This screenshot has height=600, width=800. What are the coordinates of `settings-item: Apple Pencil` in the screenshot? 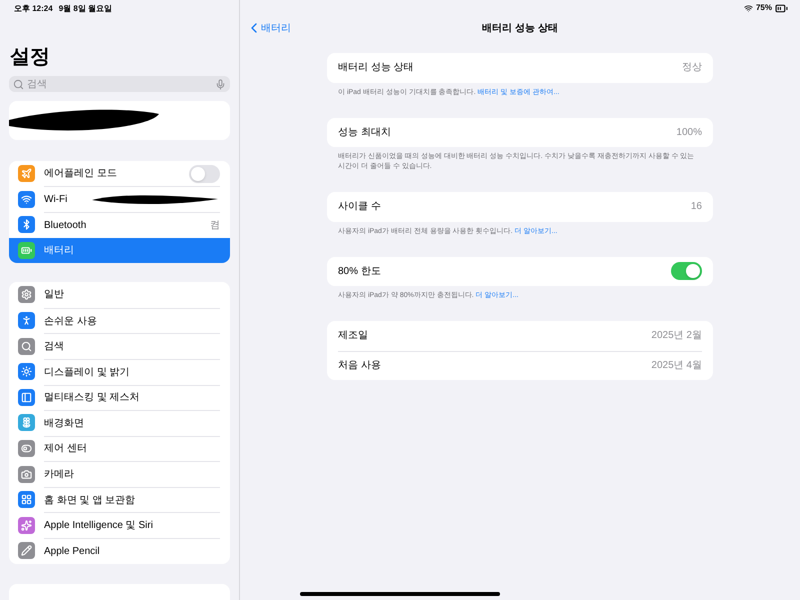 It's located at (119, 551).